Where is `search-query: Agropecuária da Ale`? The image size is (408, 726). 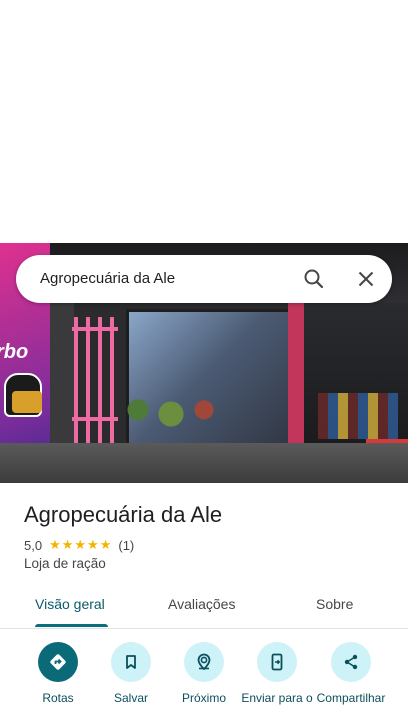 search-query: Agropecuária da Ale is located at coordinates (107, 278).